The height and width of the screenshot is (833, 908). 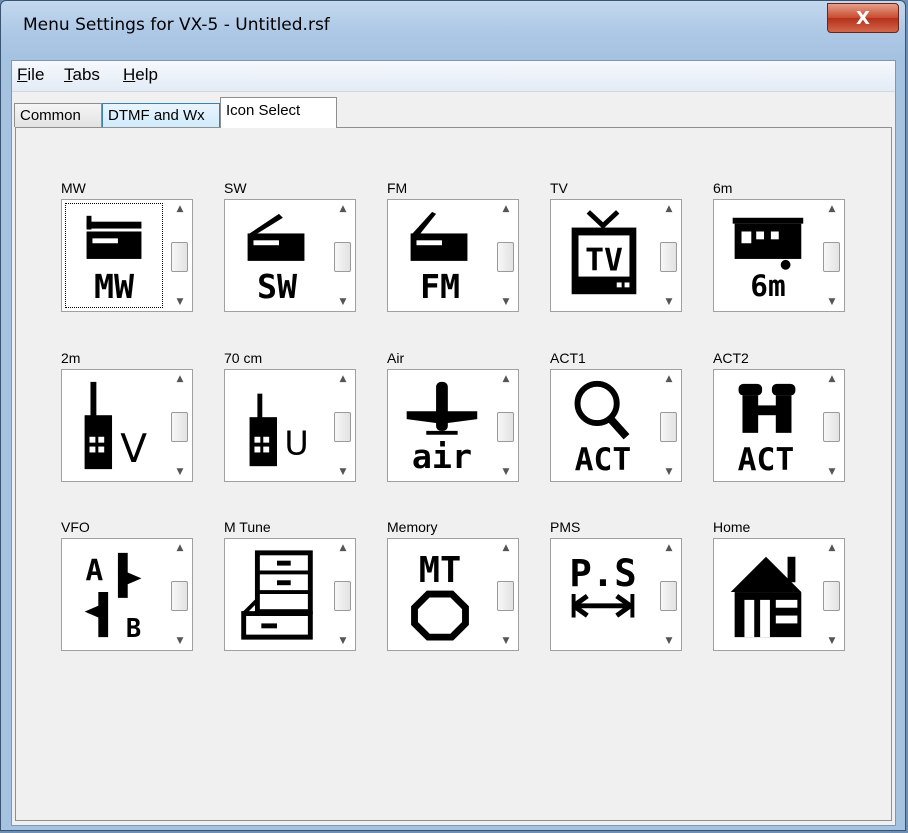 I want to click on icon-spinner-70-cm: U ▲ ▼, so click(x=290, y=425).